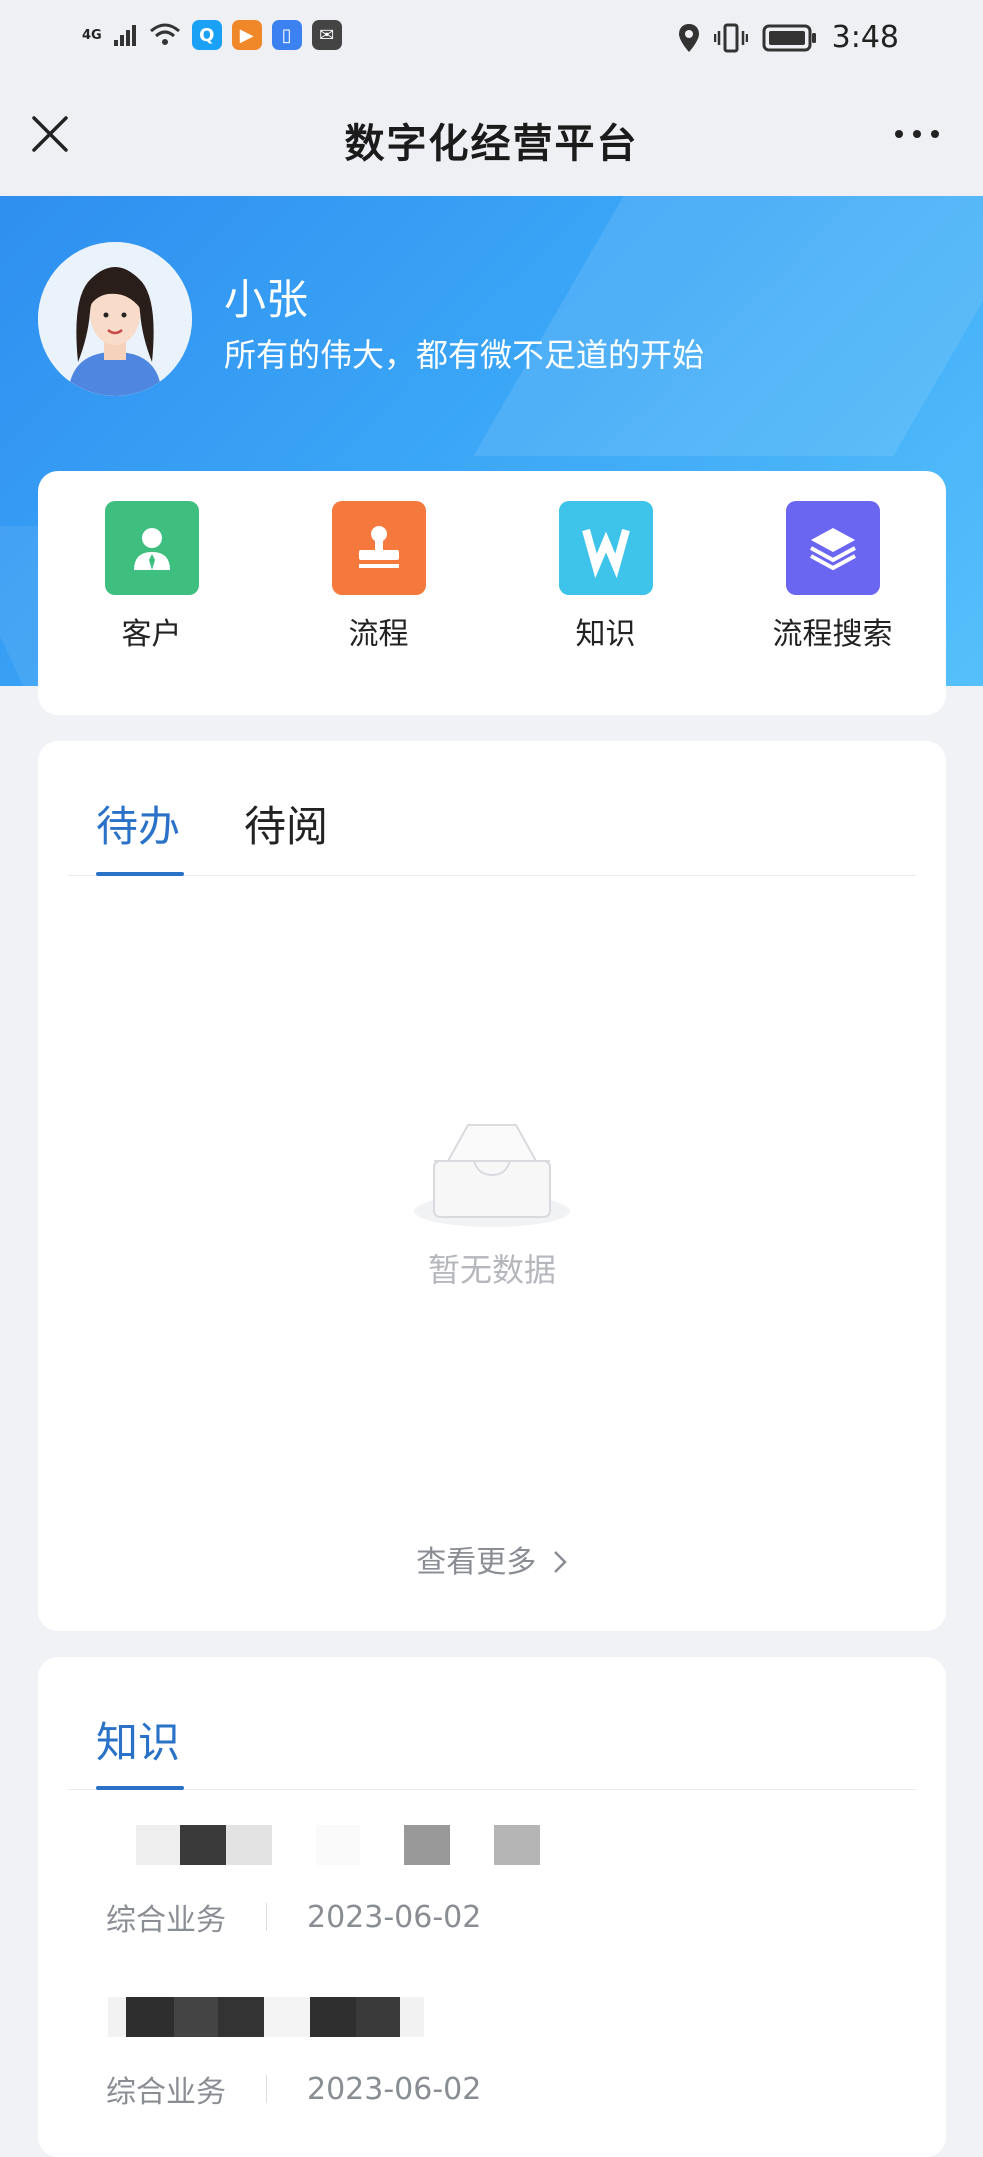  Describe the element at coordinates (138, 1742) in the screenshot. I see `knowledge-title: 知识` at that location.